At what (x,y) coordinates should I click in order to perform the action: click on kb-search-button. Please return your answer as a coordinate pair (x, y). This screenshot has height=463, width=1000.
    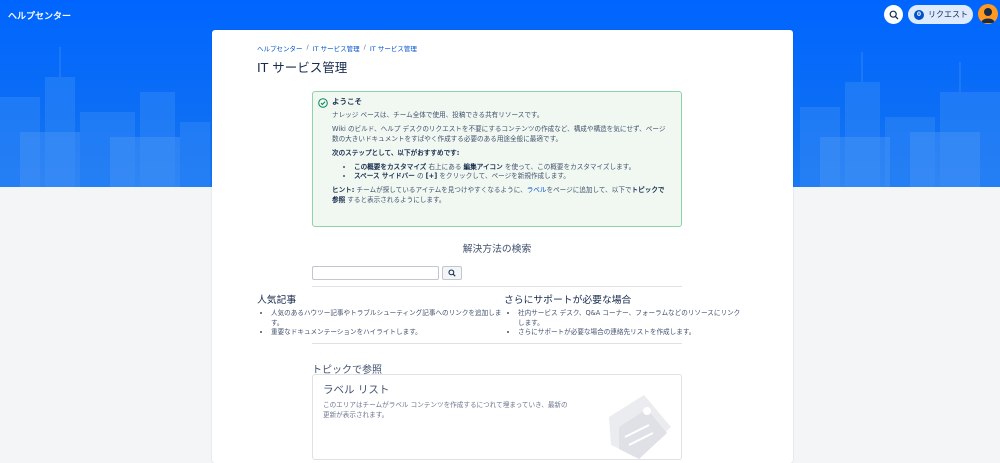
    Looking at the image, I should click on (452, 273).